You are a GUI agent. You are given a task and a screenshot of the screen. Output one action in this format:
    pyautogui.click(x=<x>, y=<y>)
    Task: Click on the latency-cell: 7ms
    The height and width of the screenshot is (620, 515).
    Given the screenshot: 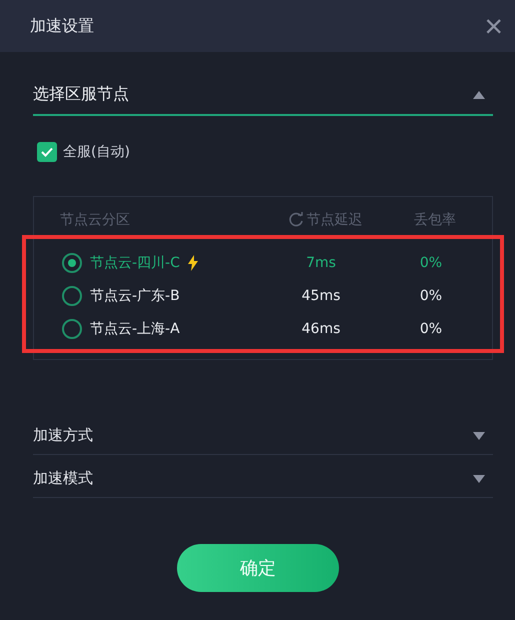 What is the action you would take?
    pyautogui.click(x=321, y=263)
    